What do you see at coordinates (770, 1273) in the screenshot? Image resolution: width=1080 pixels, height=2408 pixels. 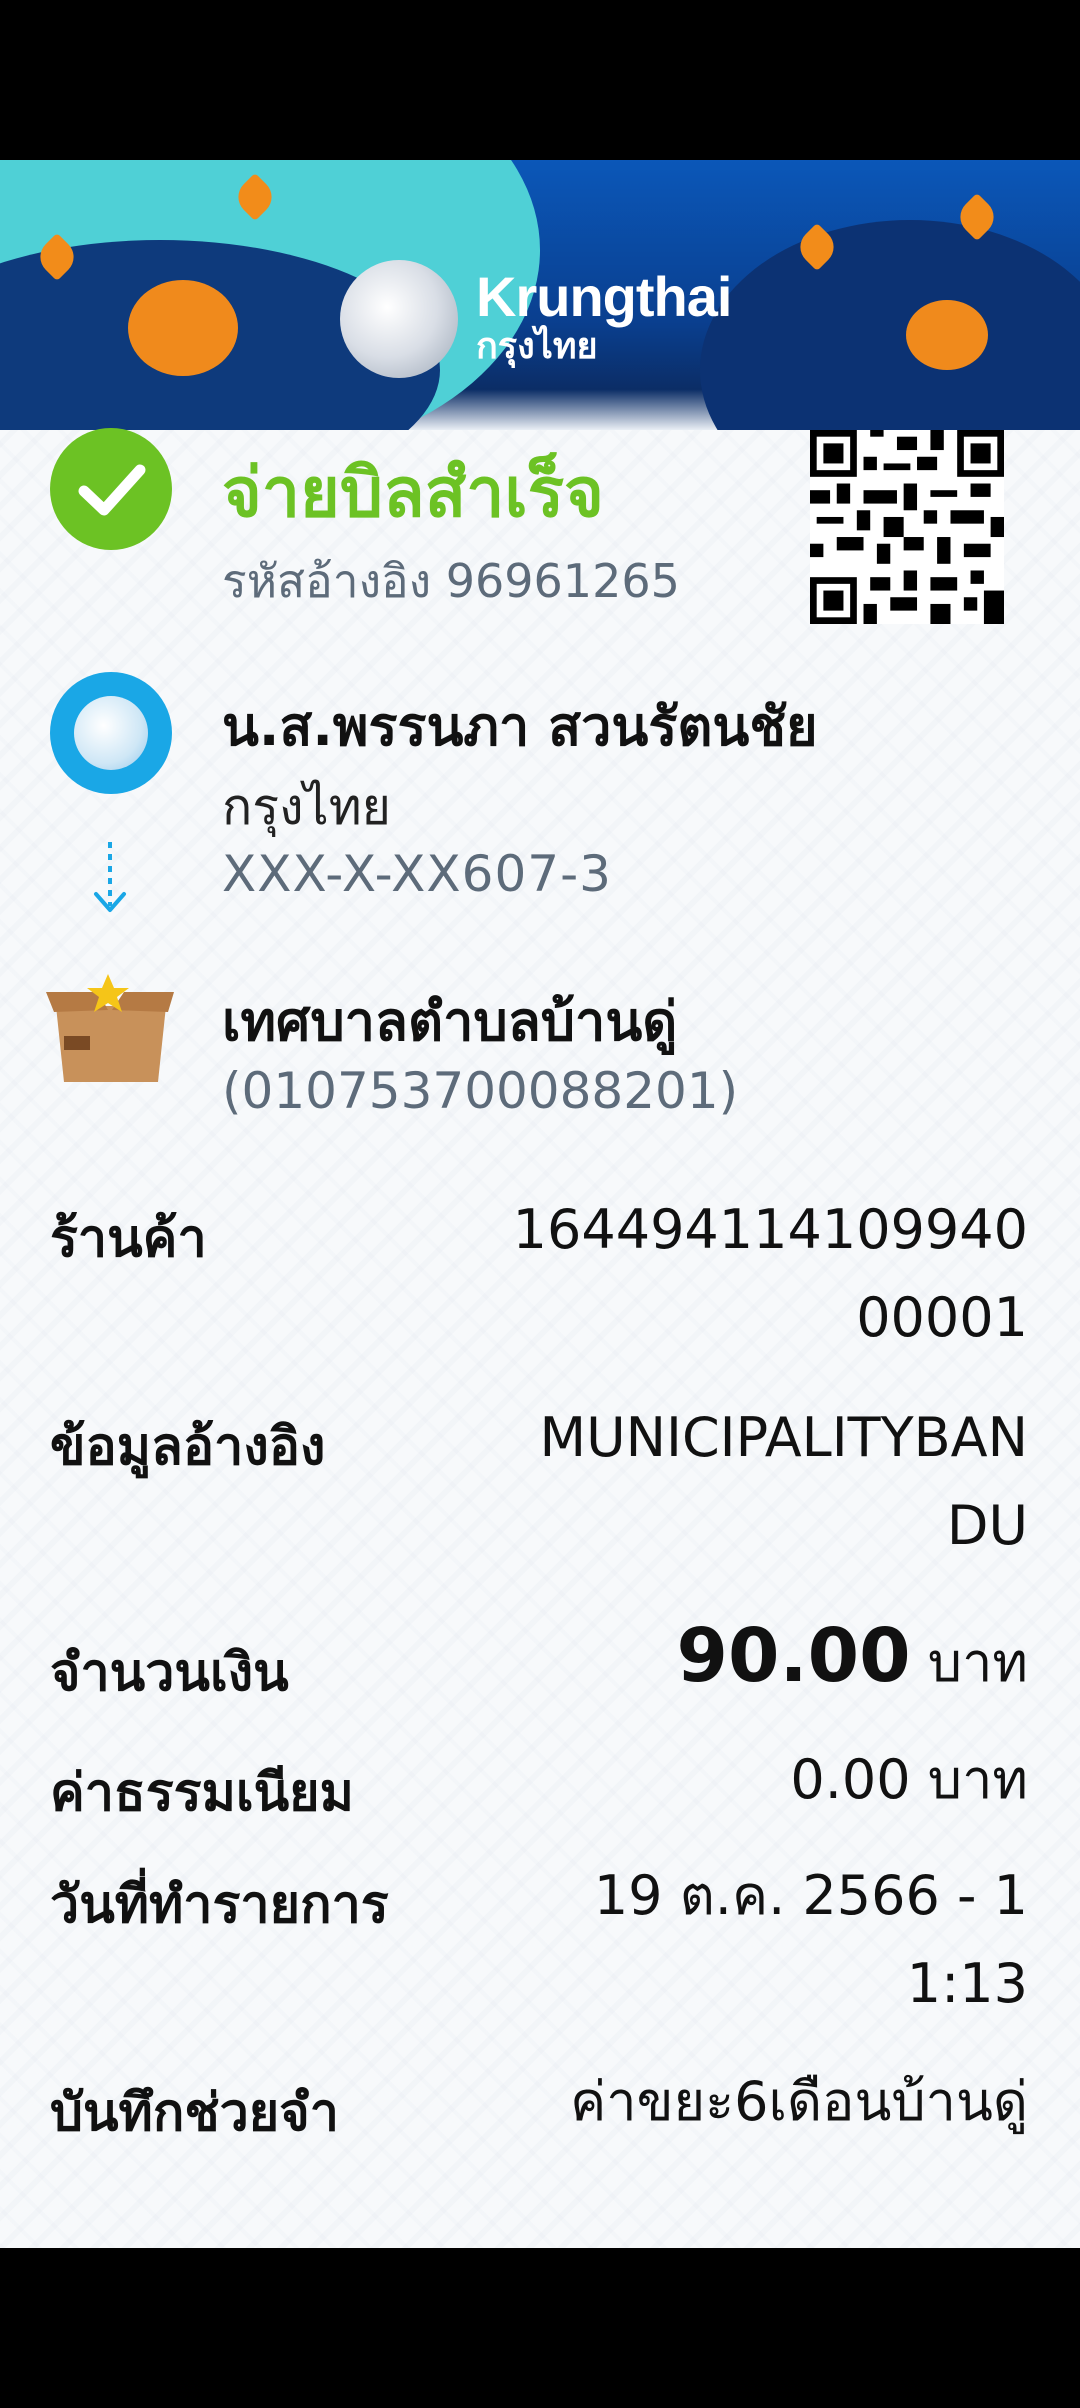 I see `merchant-value: 16449411410994000001` at bounding box center [770, 1273].